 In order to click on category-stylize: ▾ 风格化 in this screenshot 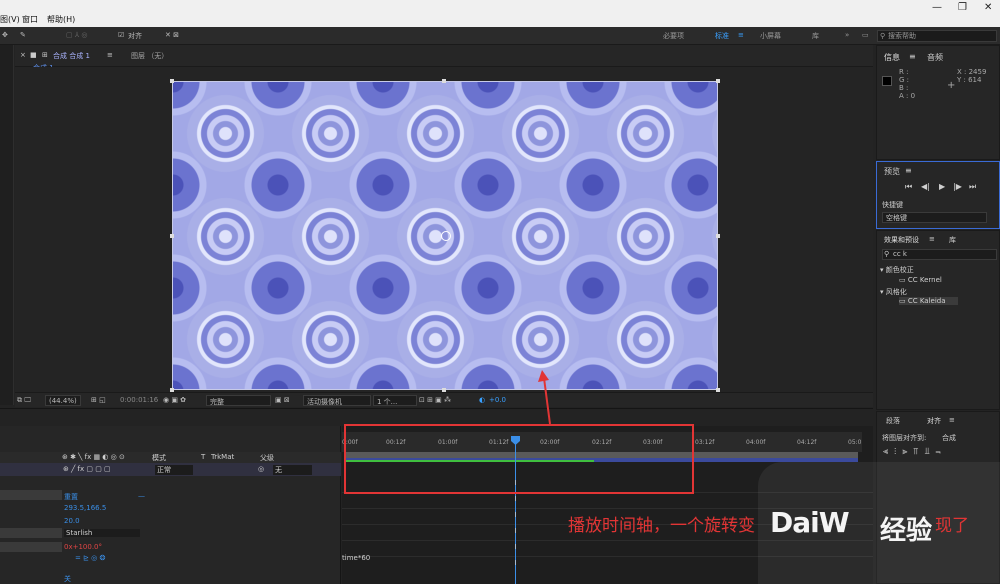, I will do `click(893, 292)`.